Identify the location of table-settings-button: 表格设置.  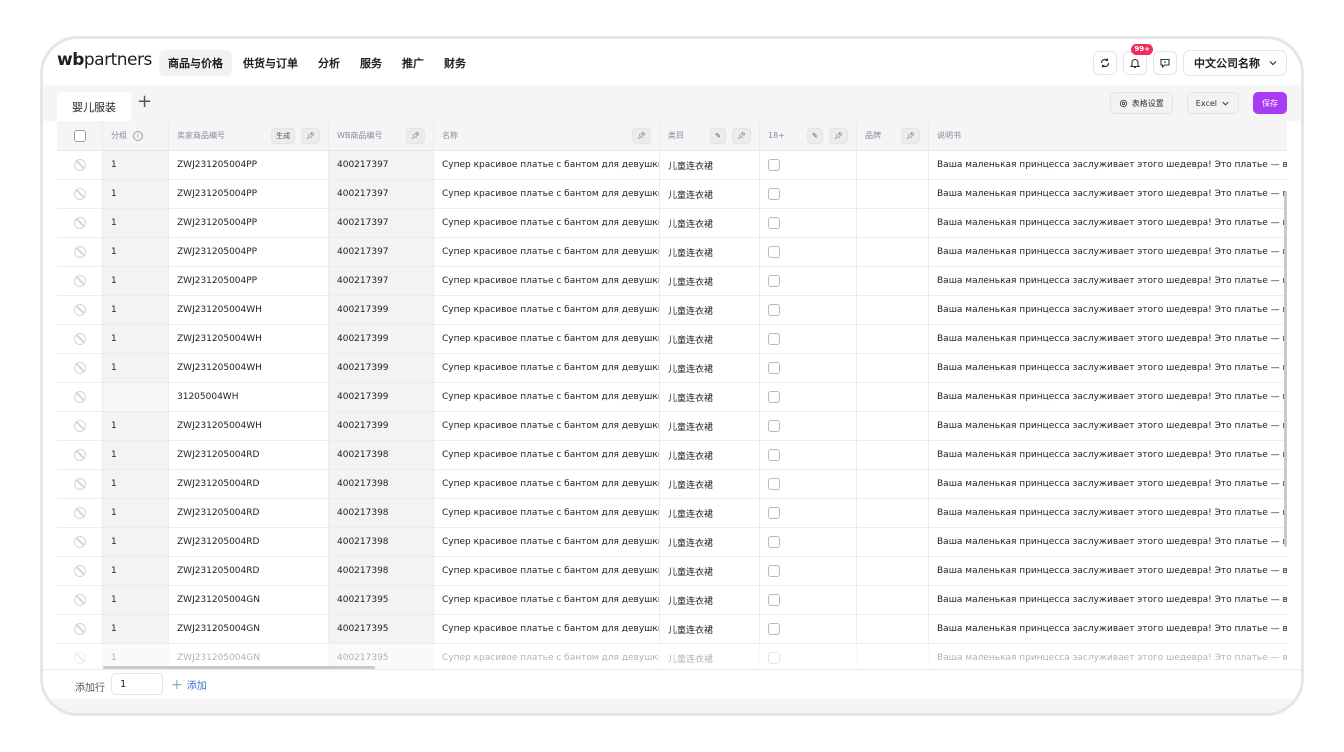
(1141, 103).